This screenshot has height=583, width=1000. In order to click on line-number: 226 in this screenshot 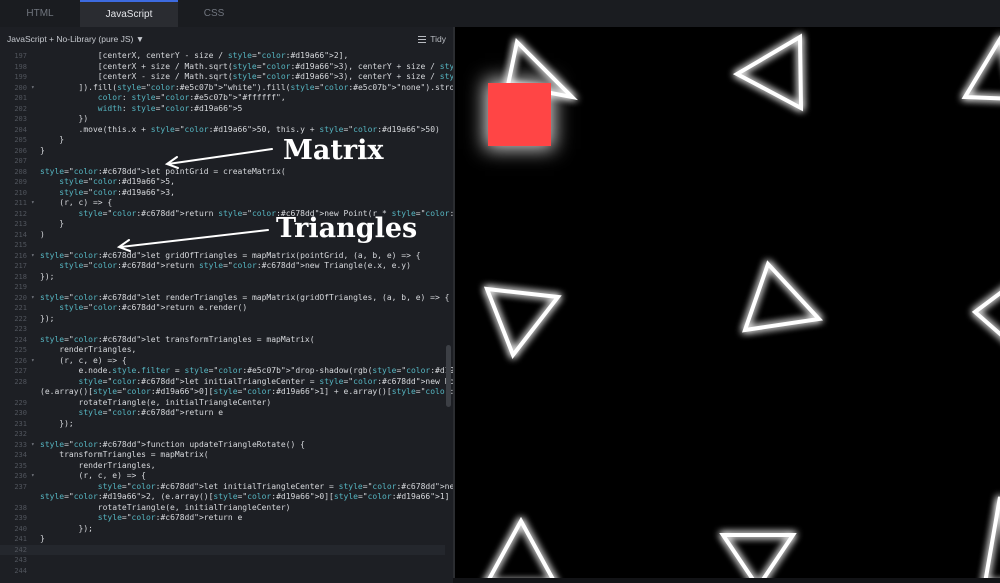, I will do `click(20, 360)`.